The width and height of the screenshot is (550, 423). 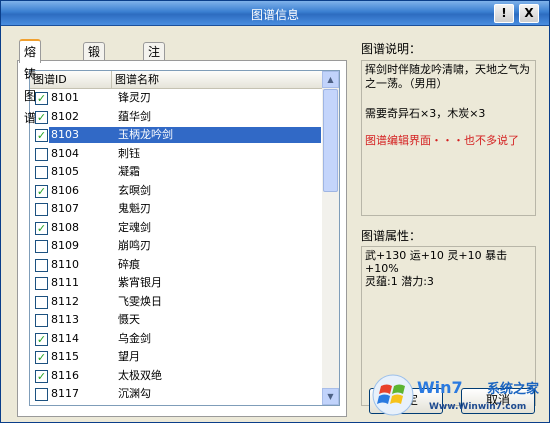 I want to click on scroll-down-icon: ▼, so click(x=330, y=396).